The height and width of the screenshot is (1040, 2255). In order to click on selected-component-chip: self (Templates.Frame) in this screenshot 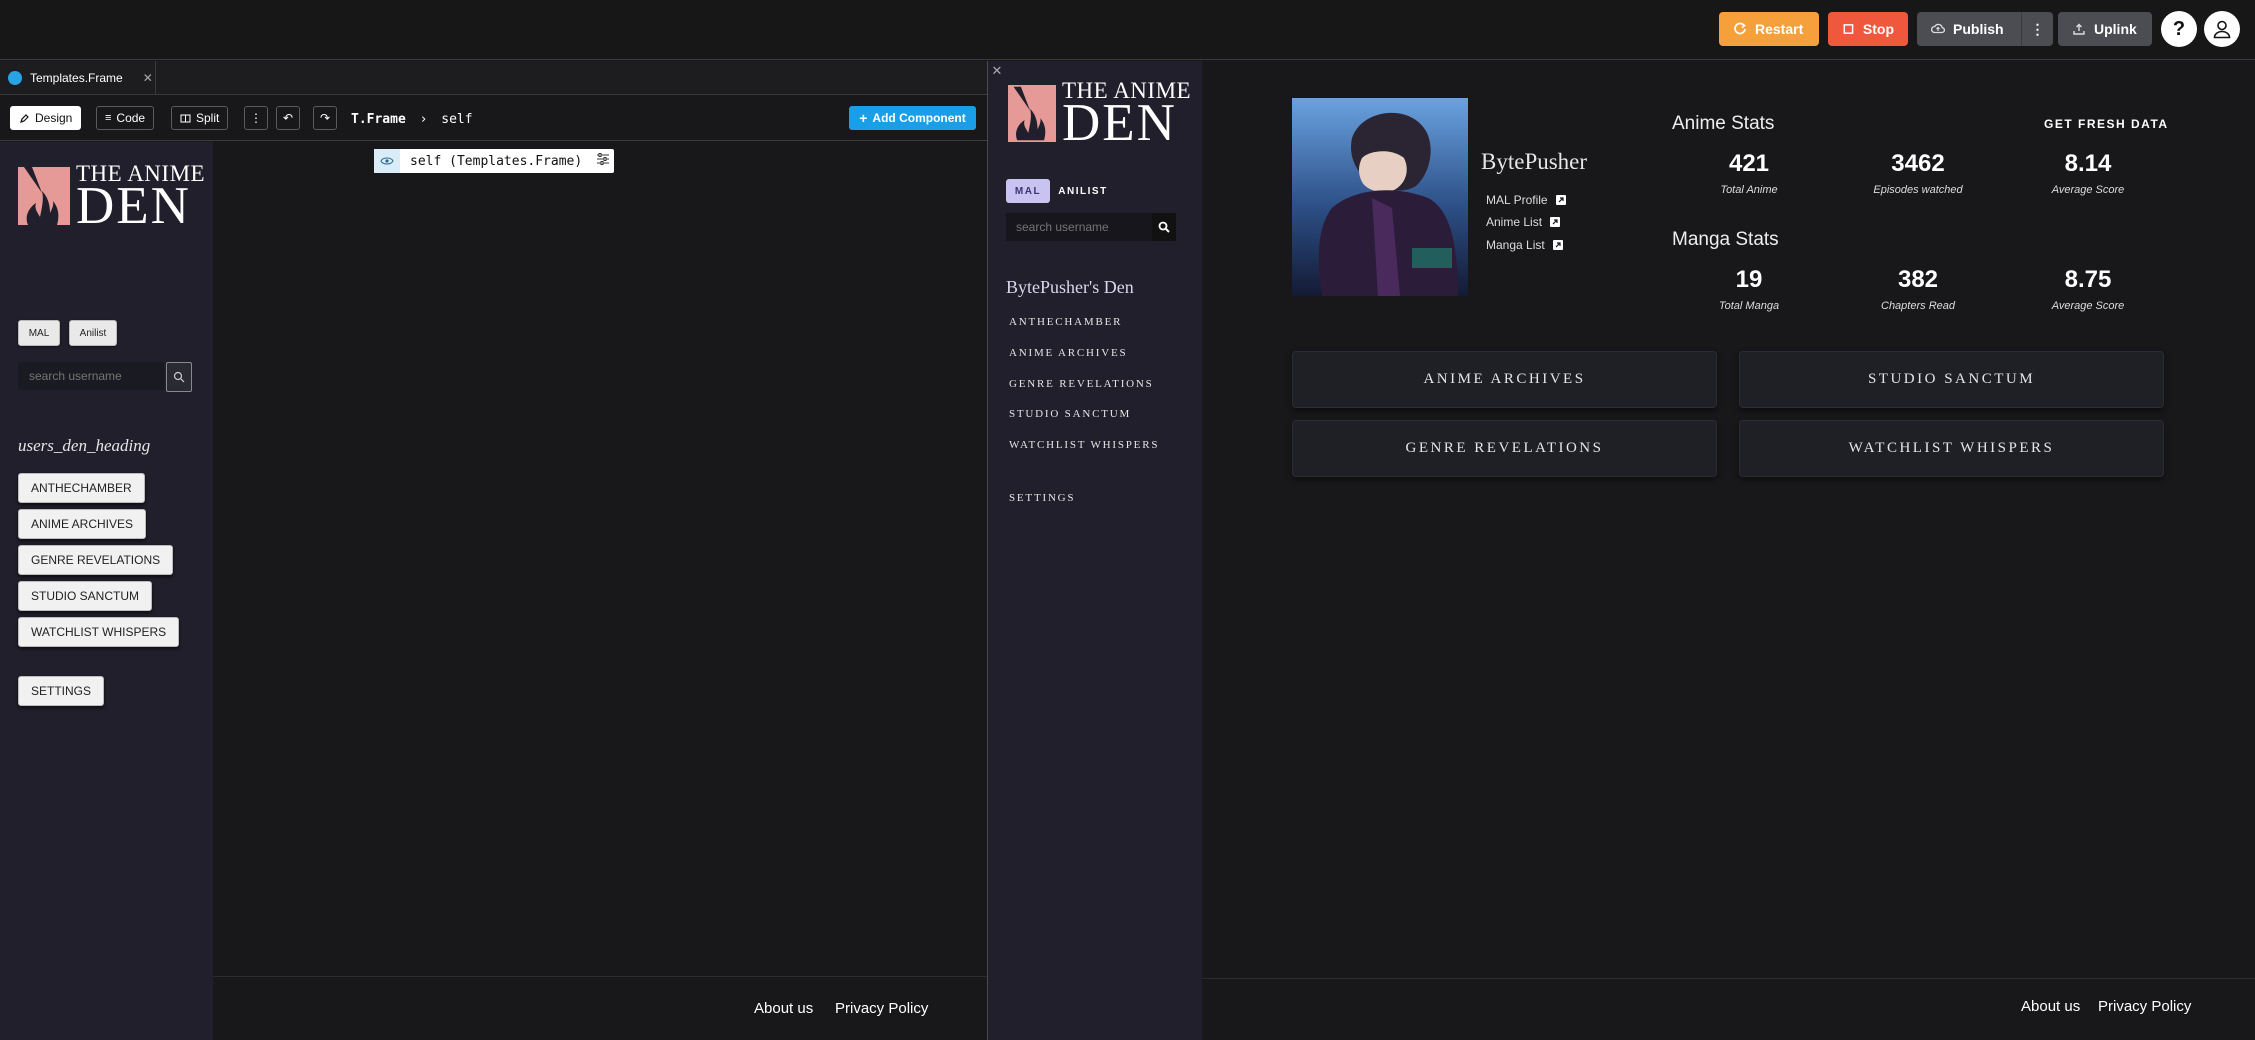, I will do `click(494, 161)`.